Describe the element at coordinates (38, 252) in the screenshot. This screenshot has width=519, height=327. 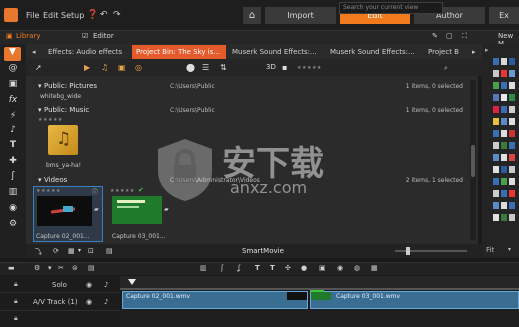
I see `add-to-project-icon: ⤵` at that location.